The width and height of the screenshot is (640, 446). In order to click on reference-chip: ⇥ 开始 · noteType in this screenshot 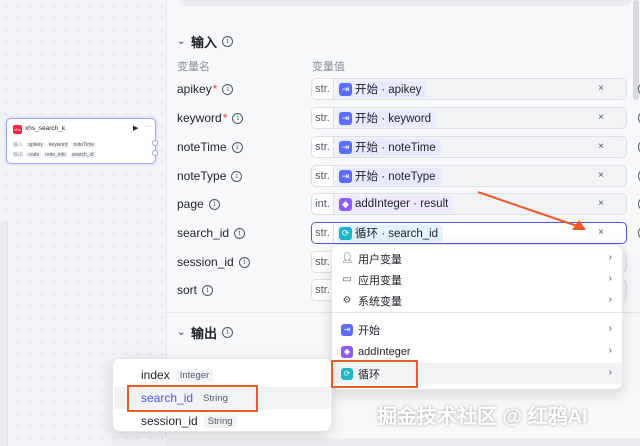, I will do `click(389, 176)`.